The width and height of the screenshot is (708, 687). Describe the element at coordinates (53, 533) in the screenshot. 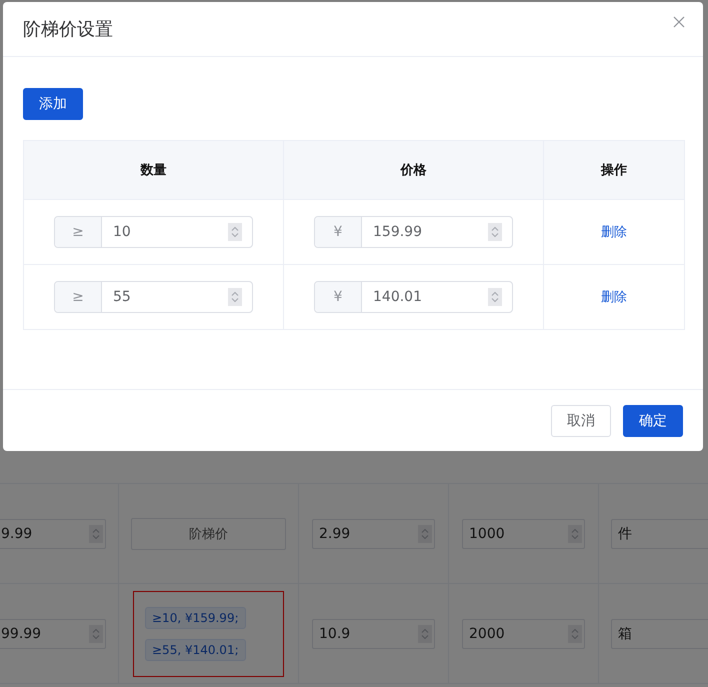

I see `number-input: 9.99` at that location.